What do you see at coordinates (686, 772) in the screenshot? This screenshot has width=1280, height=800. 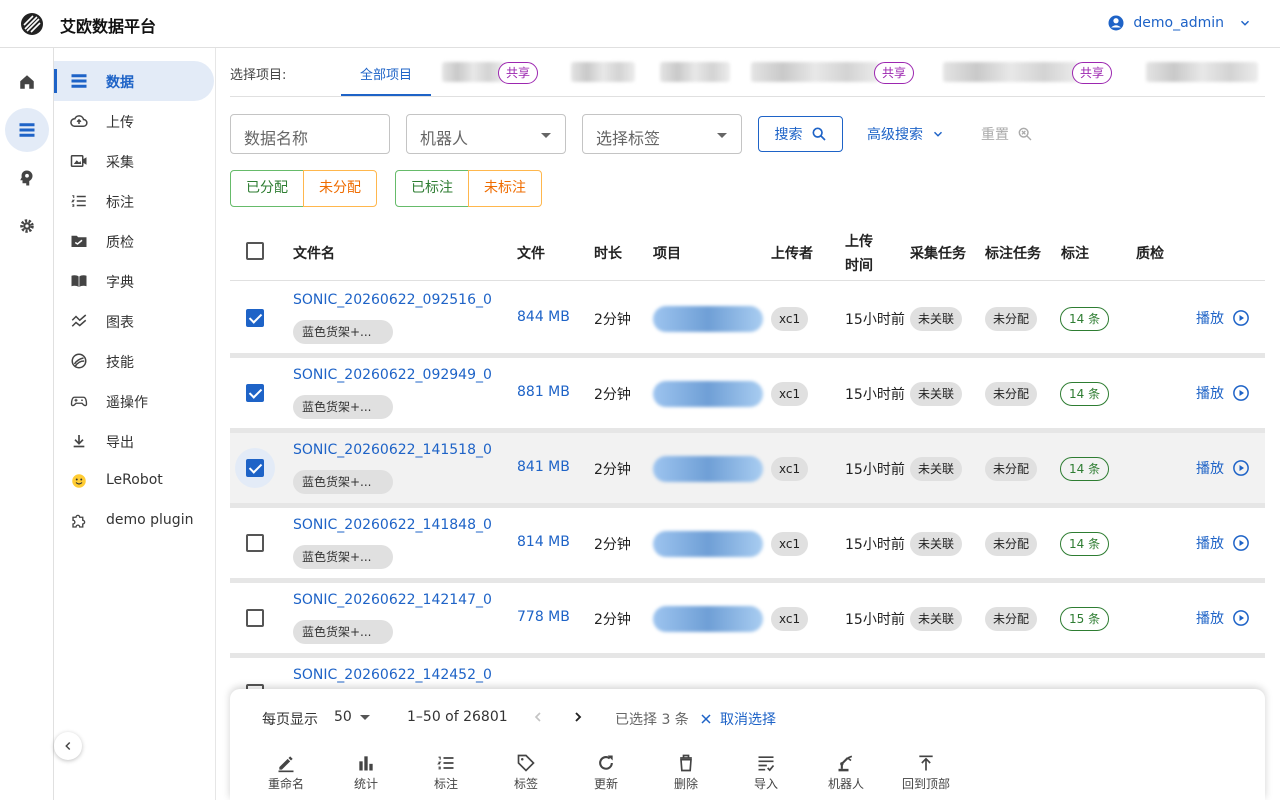 I see `delete-button: 删除` at bounding box center [686, 772].